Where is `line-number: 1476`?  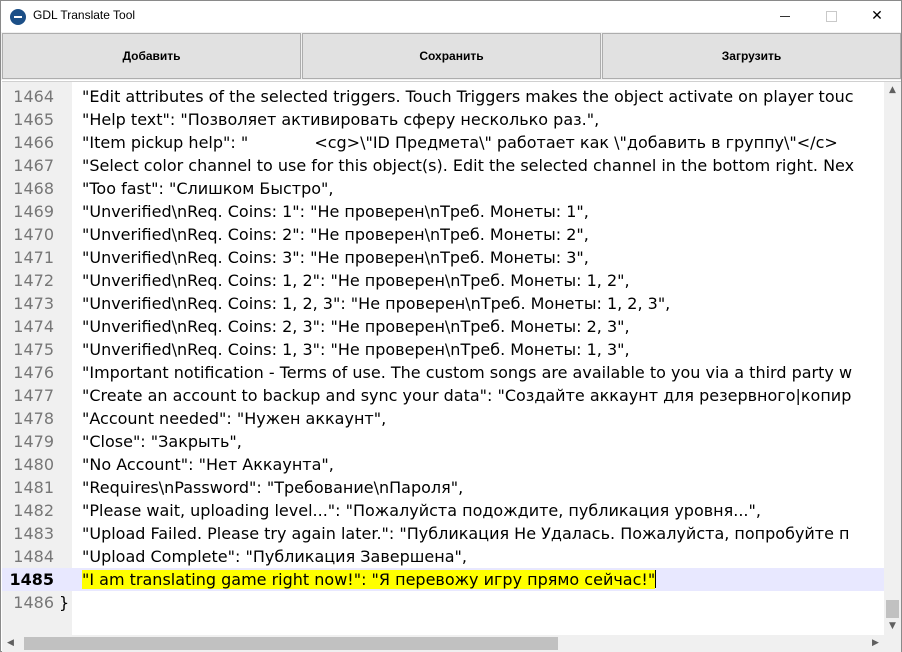
line-number: 1476 is located at coordinates (33, 372).